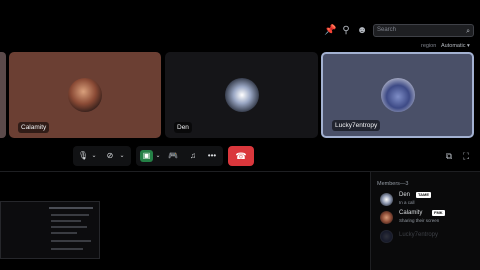  What do you see at coordinates (419, 235) in the screenshot?
I see `member-name: Lucky7entropy` at bounding box center [419, 235].